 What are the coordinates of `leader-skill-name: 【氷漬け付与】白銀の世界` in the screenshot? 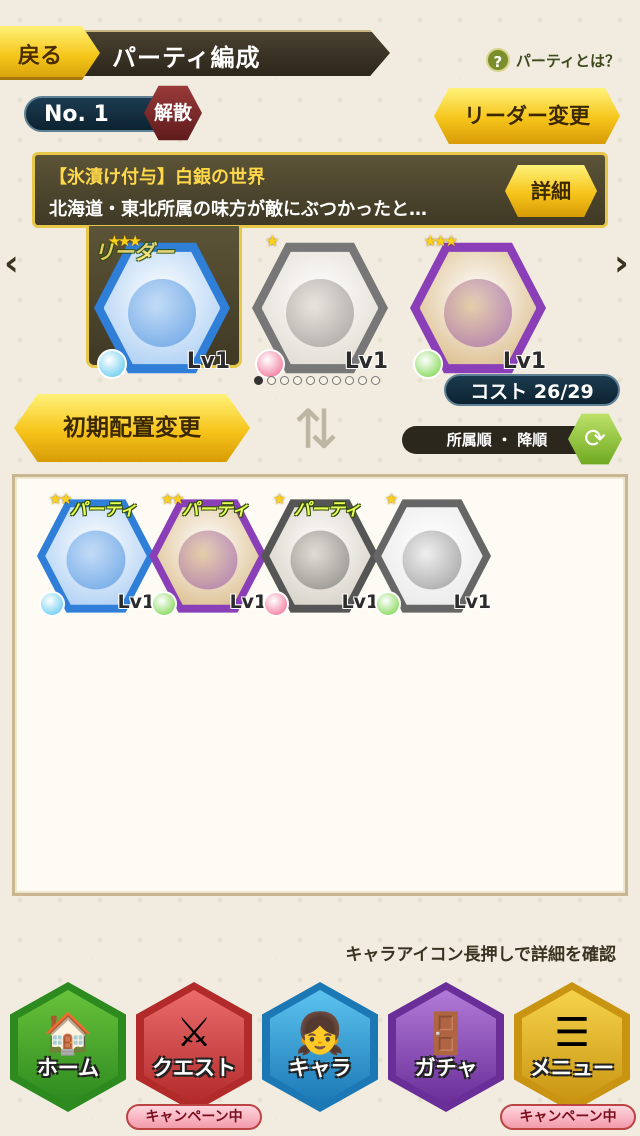 It's located at (157, 177).